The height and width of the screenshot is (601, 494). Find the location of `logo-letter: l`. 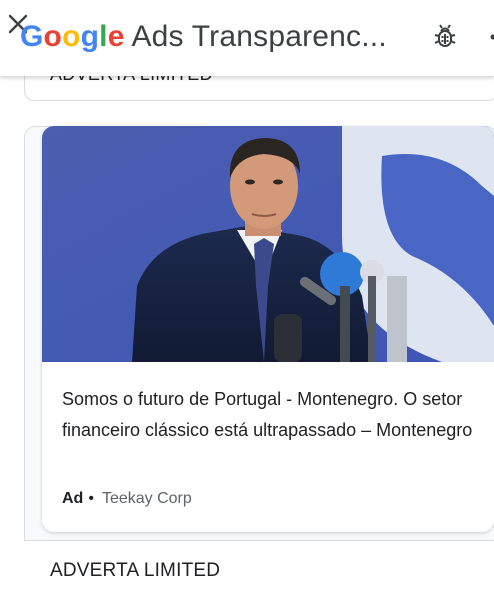

logo-letter: l is located at coordinates (103, 36).